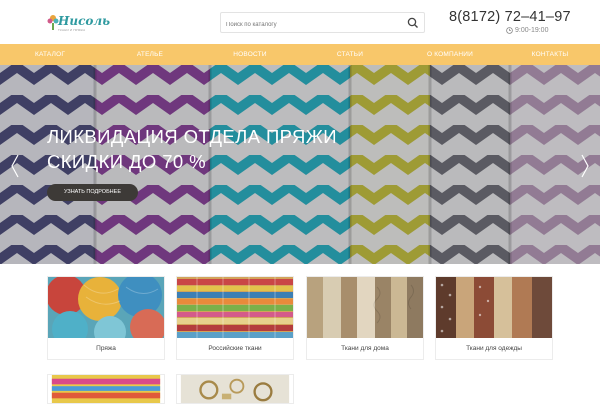 This screenshot has width=600, height=404. I want to click on learn-more-button: УЗНАТЬ ПОДРОБНЕЕ, so click(92, 192).